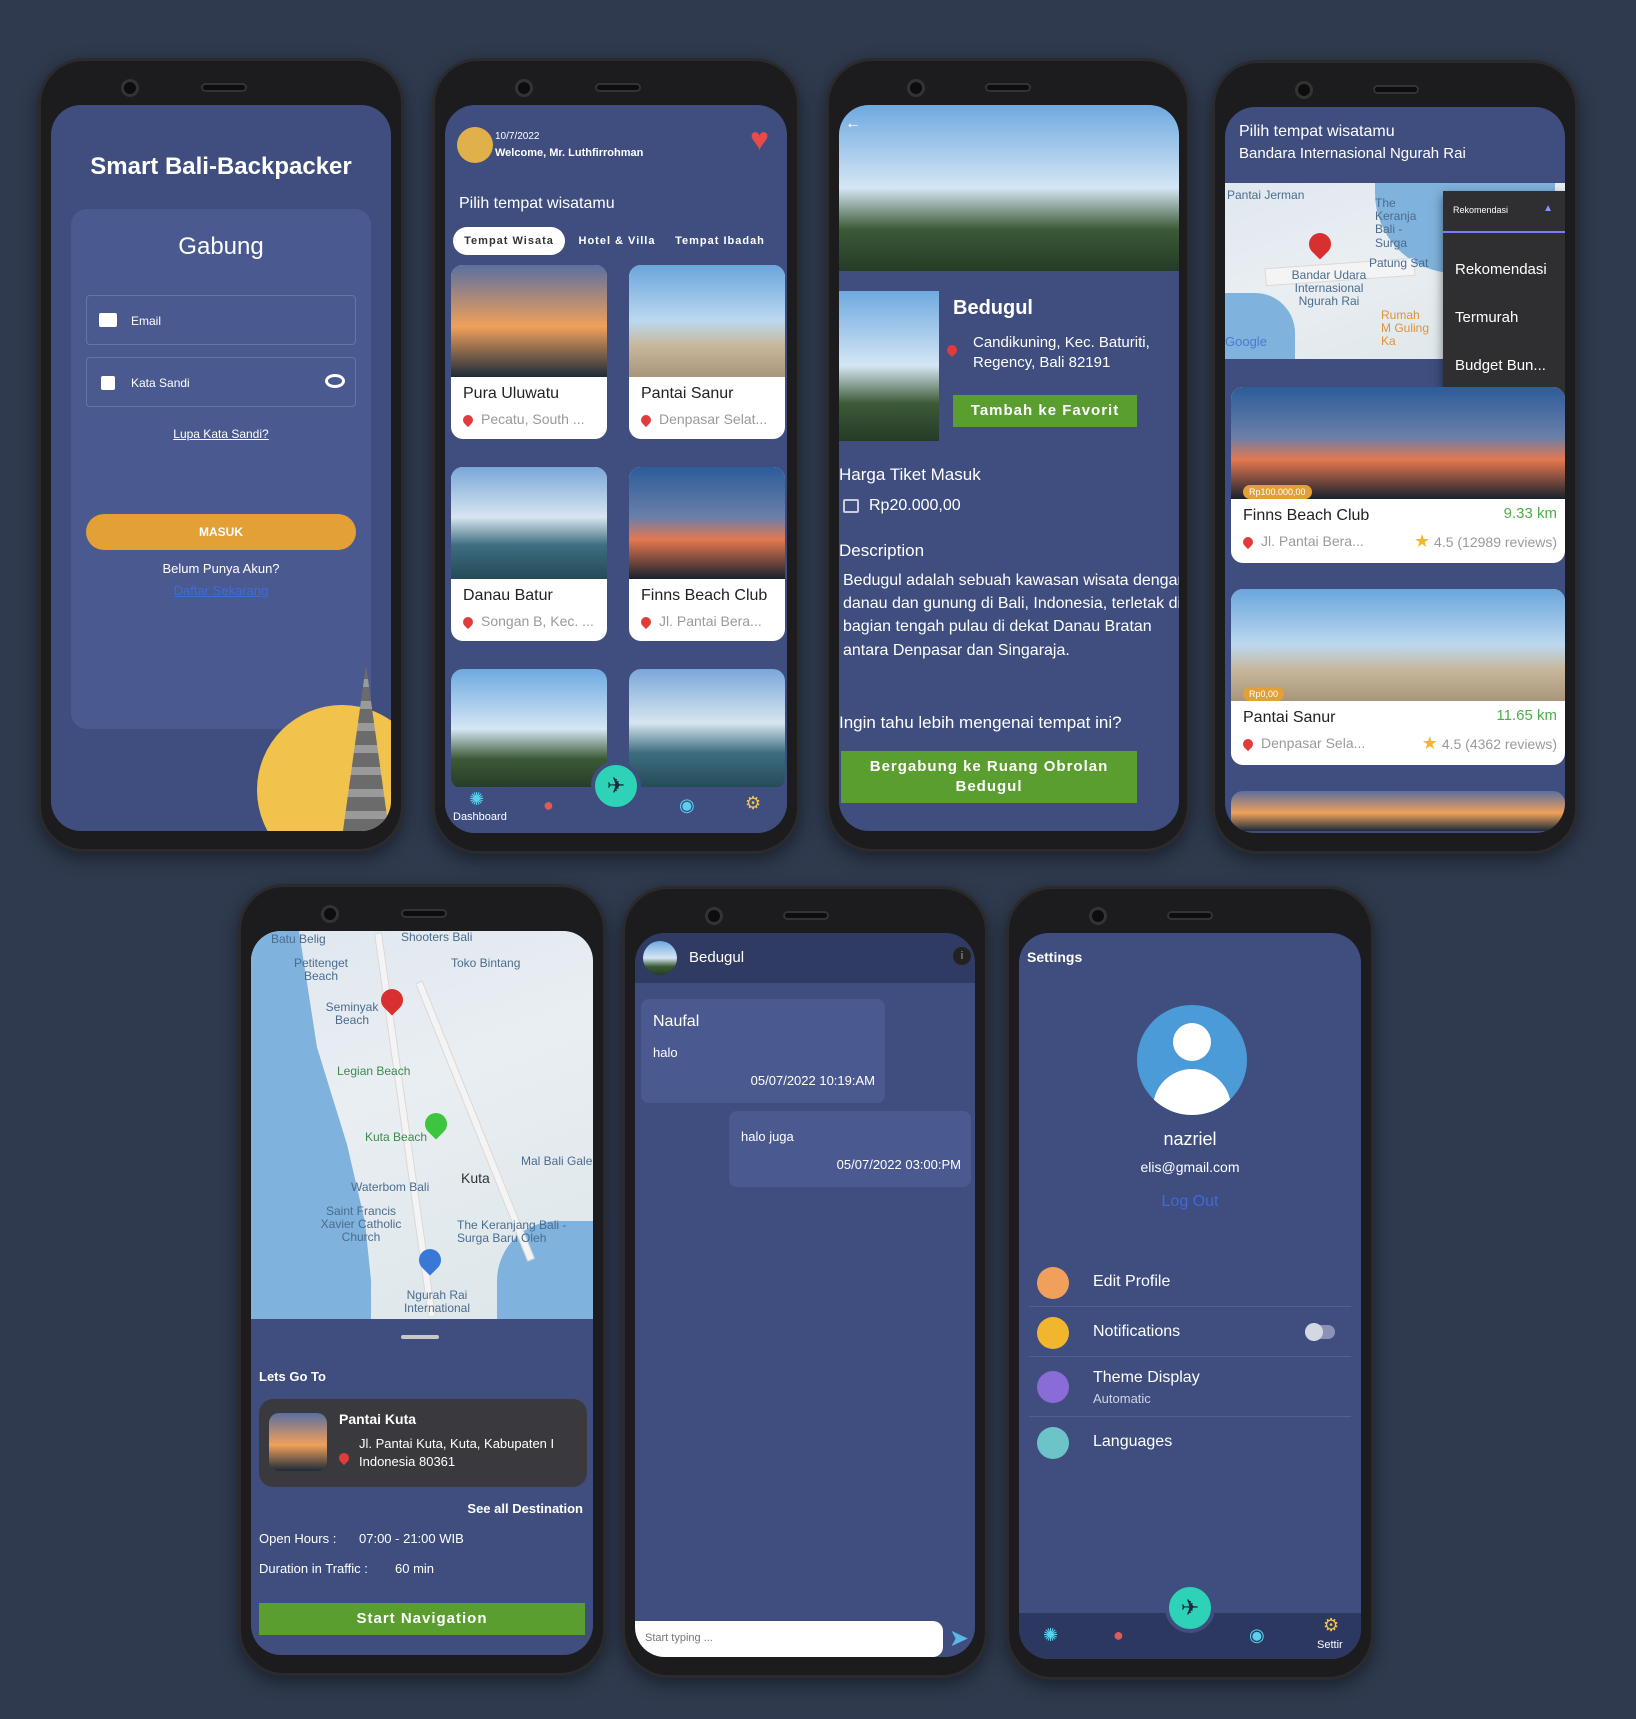 This screenshot has width=1636, height=1719. What do you see at coordinates (889, 366) in the screenshot?
I see `thumbnail-image` at bounding box center [889, 366].